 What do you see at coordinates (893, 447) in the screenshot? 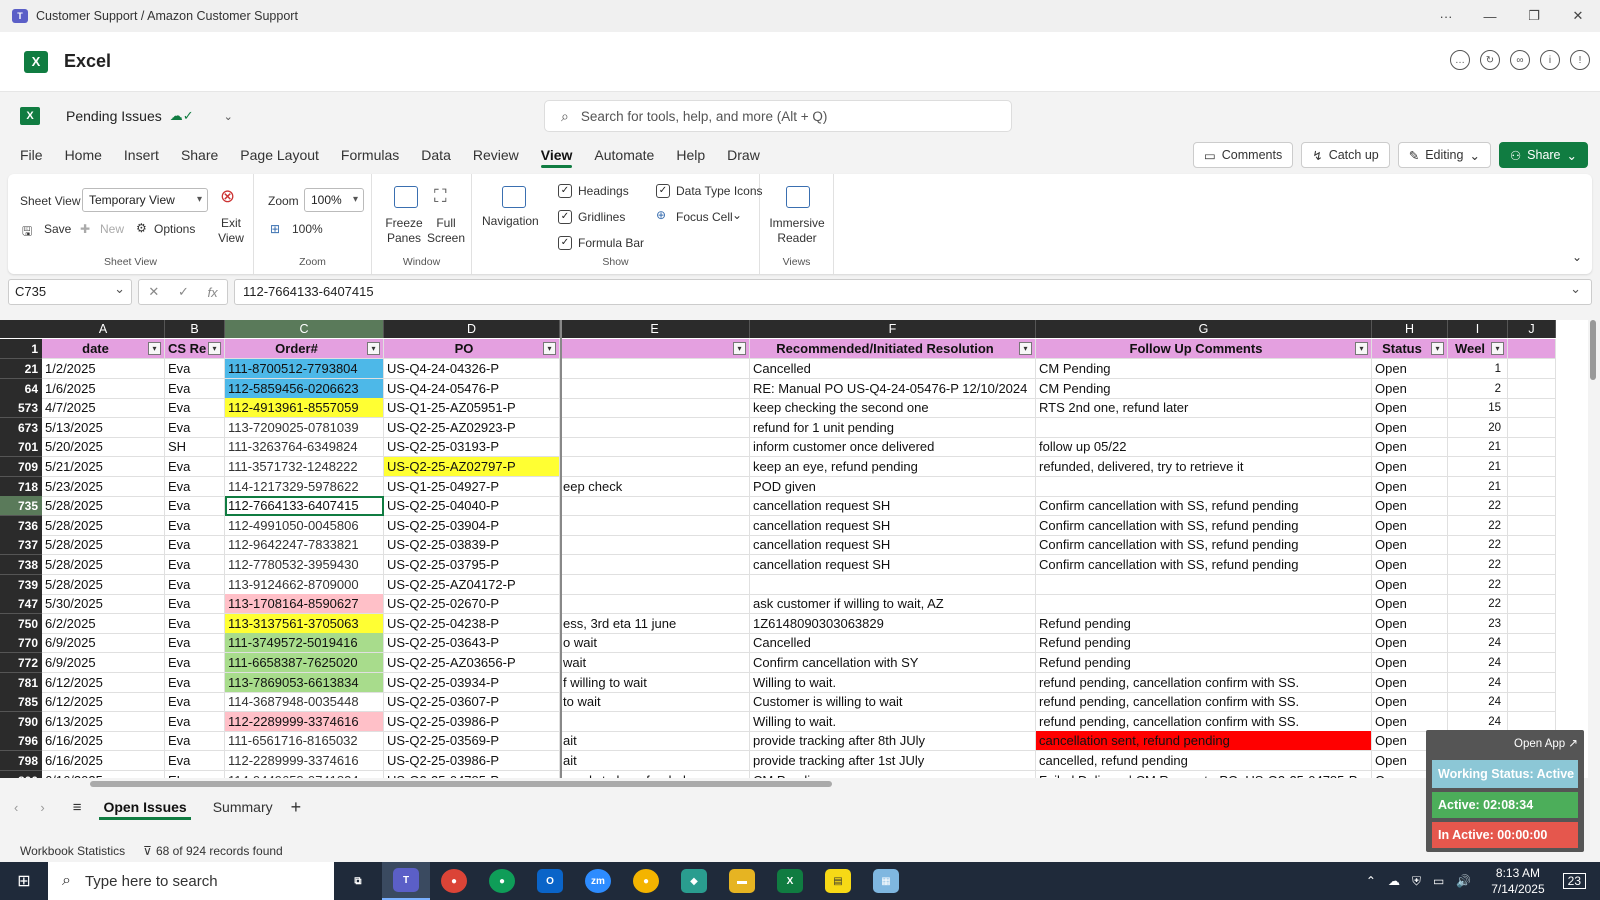
I see `cell-f-701: inform customer once delivered` at bounding box center [893, 447].